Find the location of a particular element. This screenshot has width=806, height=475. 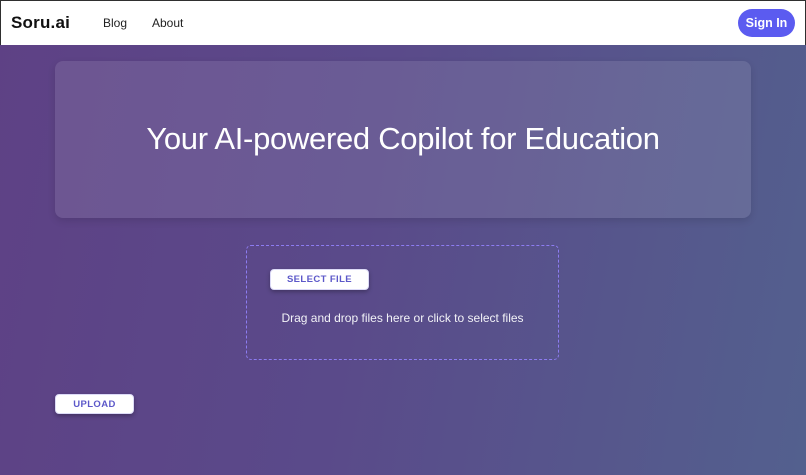

hero-title: Your AI-powered Copilot for Education is located at coordinates (403, 138).